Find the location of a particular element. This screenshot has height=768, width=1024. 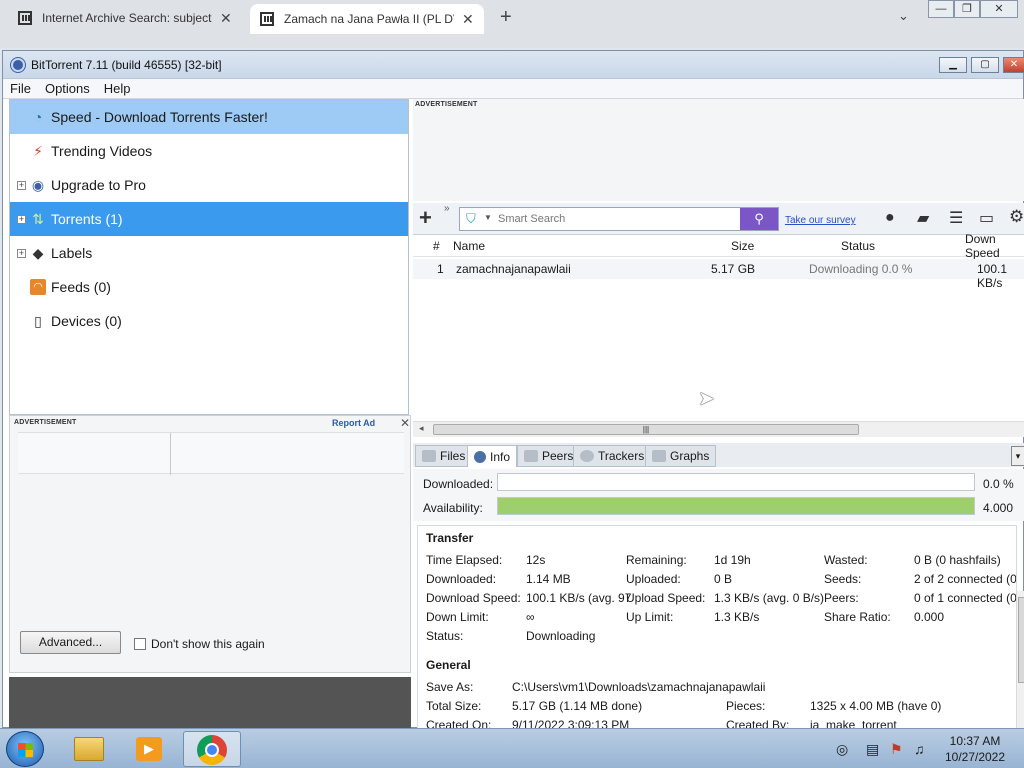

sidebar-item-label: Speed - Download Torrents Faster! is located at coordinates (159, 117).